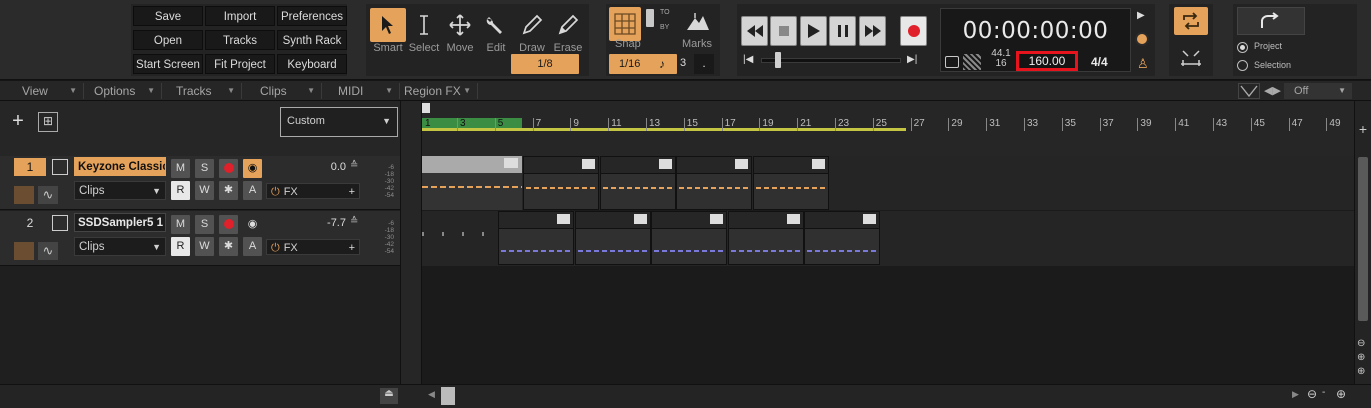 Image resolution: width=1371 pixels, height=408 pixels. I want to click on track-name: SSDSampler5 1, so click(120, 222).